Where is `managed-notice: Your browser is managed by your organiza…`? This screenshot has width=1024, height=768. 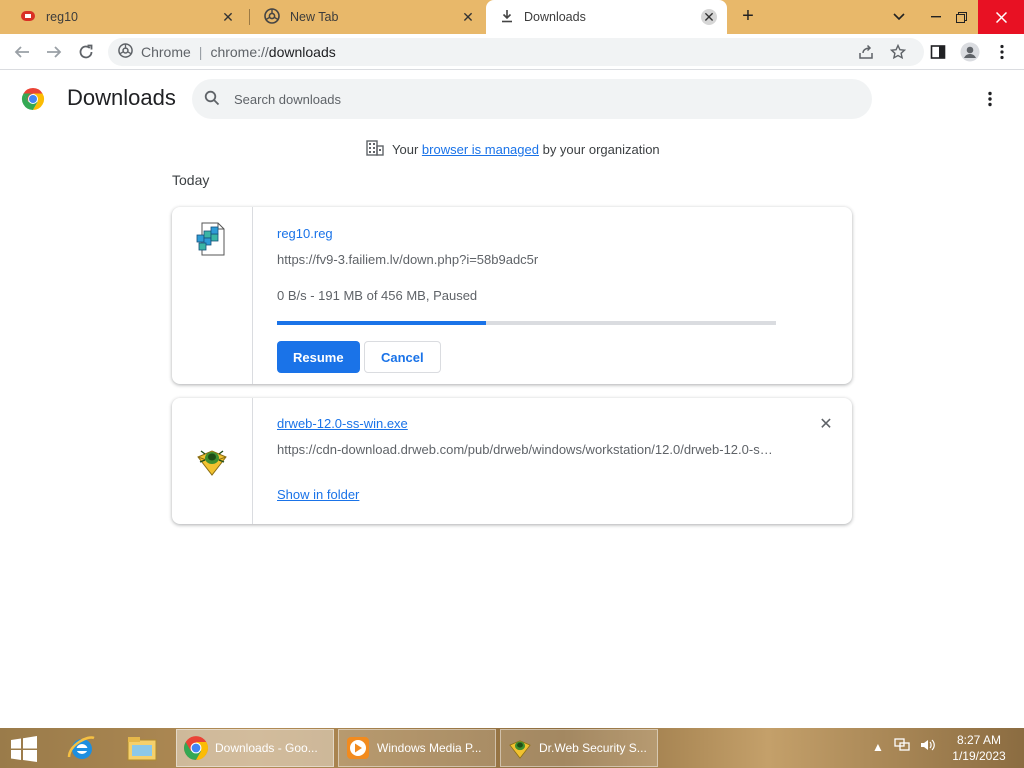 managed-notice: Your browser is managed by your organiza… is located at coordinates (513, 149).